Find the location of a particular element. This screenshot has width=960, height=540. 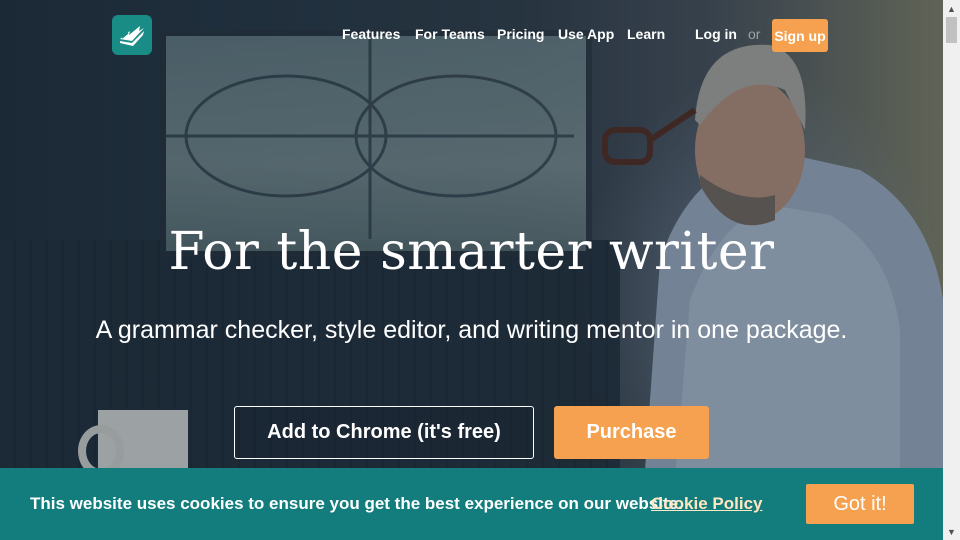

nav-learn: Learn is located at coordinates (646, 34).